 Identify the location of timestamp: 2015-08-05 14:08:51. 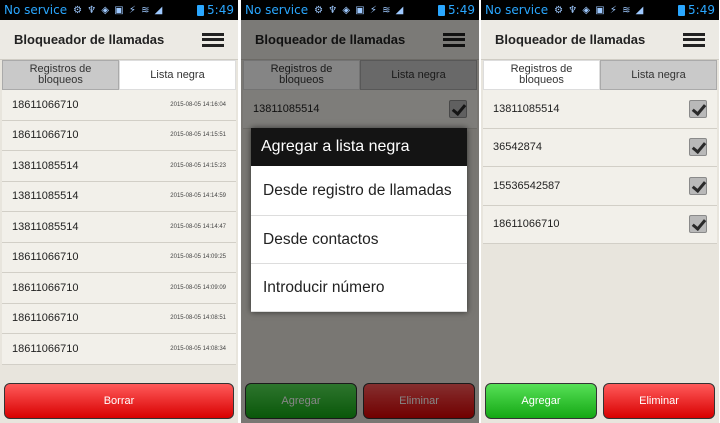
(198, 318).